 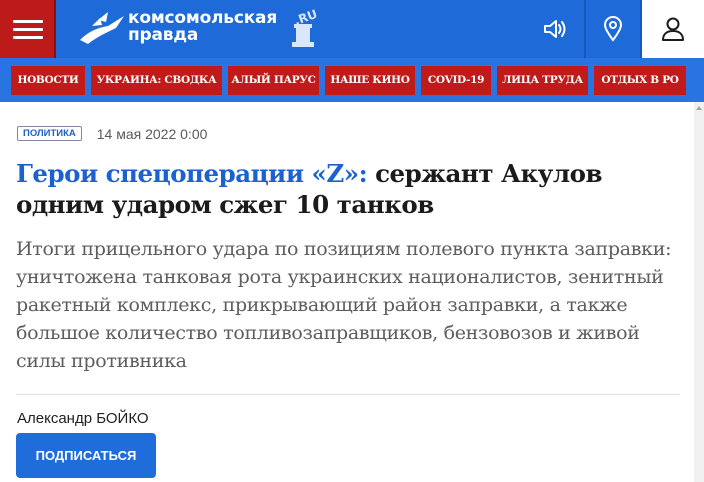 I want to click on site-logo: комсомольская правда .RU, so click(x=208, y=30).